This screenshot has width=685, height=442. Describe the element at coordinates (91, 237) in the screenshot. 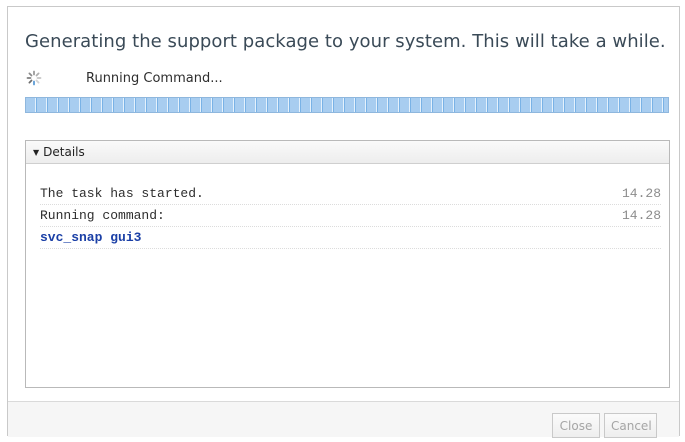

I see `log-command-text: svc_snap gui3` at that location.